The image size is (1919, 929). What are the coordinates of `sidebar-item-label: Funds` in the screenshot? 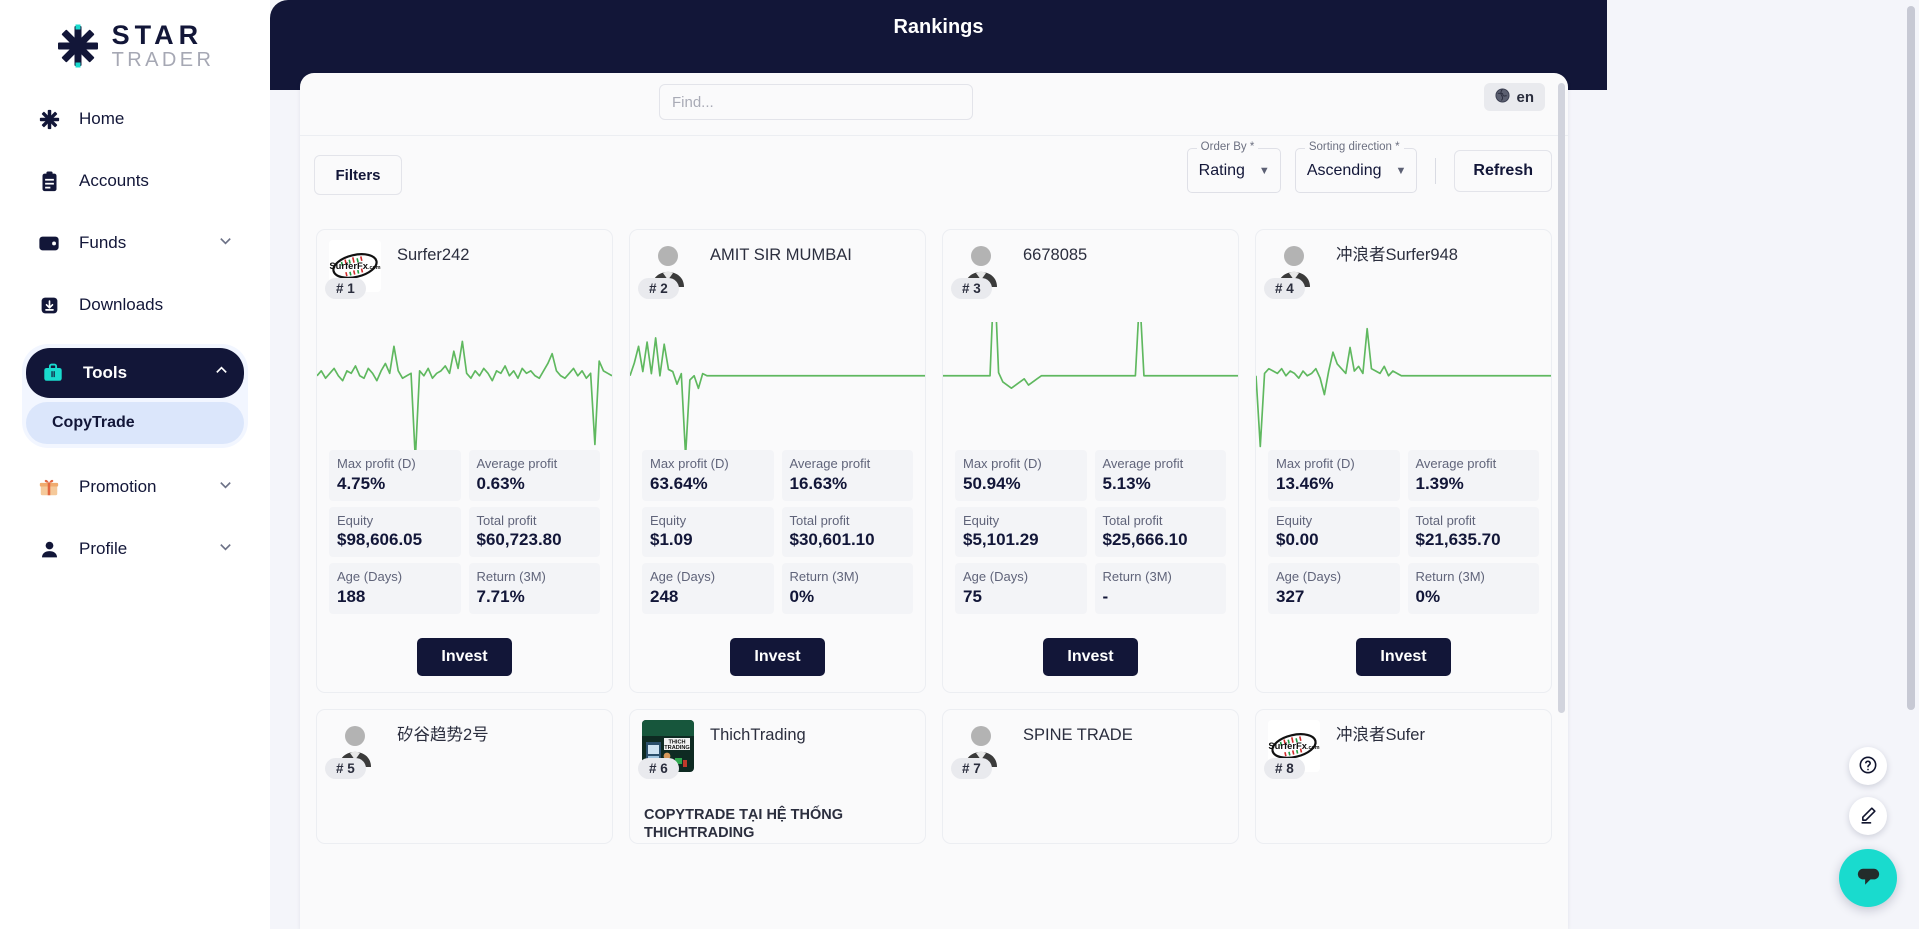 It's located at (103, 242).